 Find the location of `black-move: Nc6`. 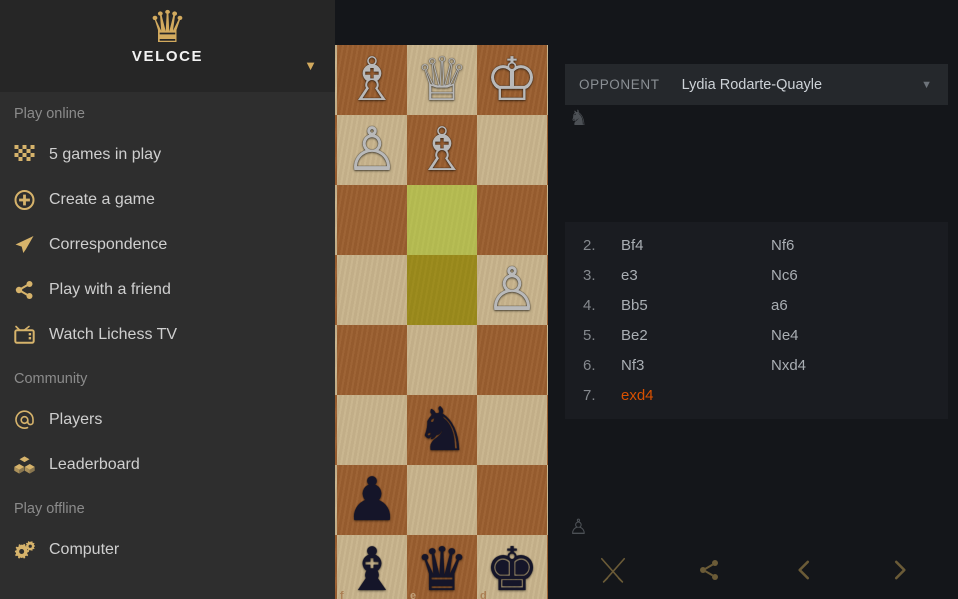

black-move: Nc6 is located at coordinates (846, 275).